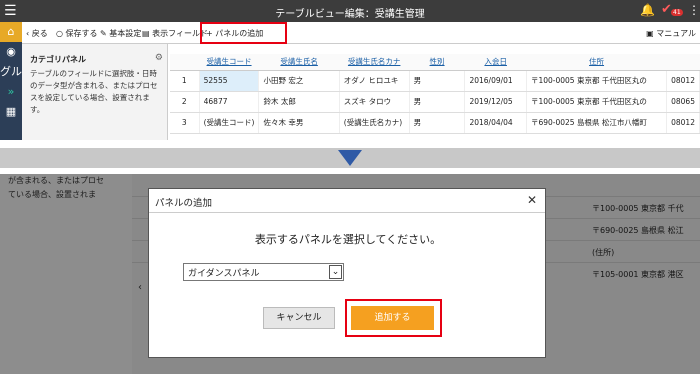 The width and height of the screenshot is (700, 374). I want to click on cell-date: 2016/09/01, so click(495, 81).